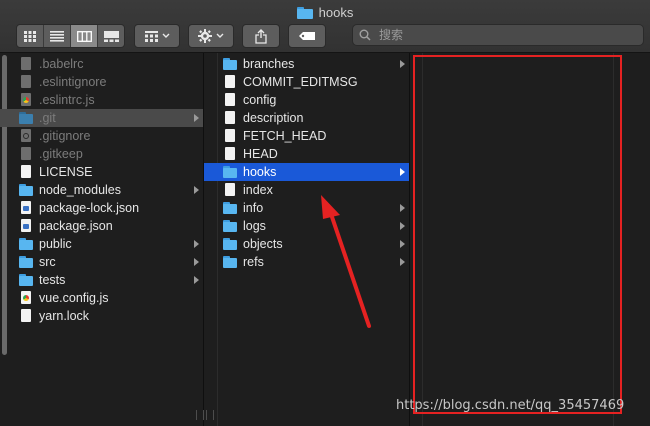  What do you see at coordinates (89, 208) in the screenshot?
I see `item-label: package-lock.json` at bounding box center [89, 208].